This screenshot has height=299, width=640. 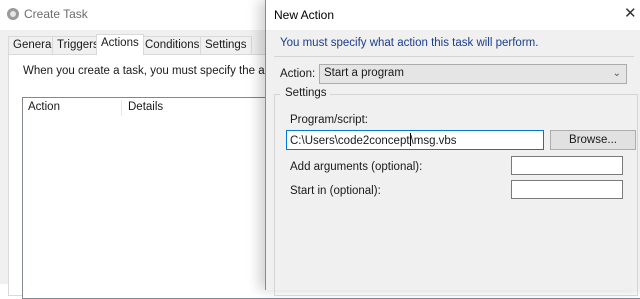 What do you see at coordinates (121, 108) in the screenshot?
I see `column-separator` at bounding box center [121, 108].